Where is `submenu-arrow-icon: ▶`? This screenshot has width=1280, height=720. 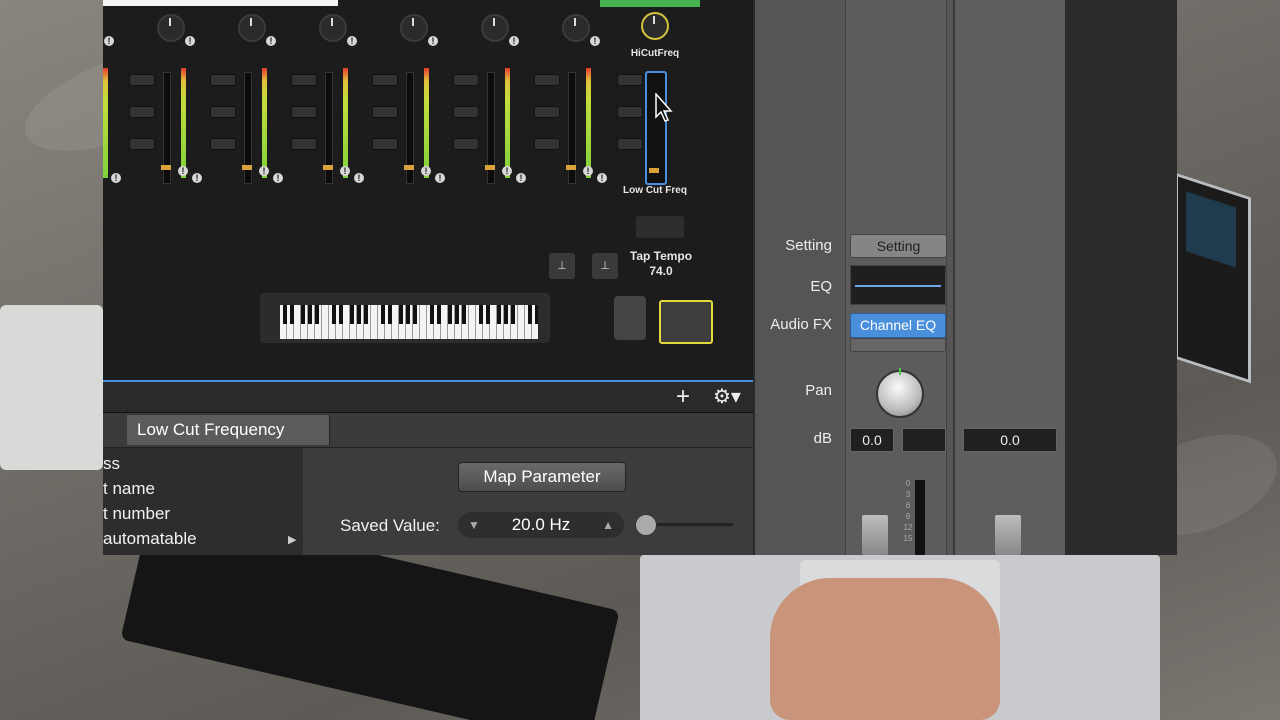
submenu-arrow-icon: ▶ is located at coordinates (292, 540).